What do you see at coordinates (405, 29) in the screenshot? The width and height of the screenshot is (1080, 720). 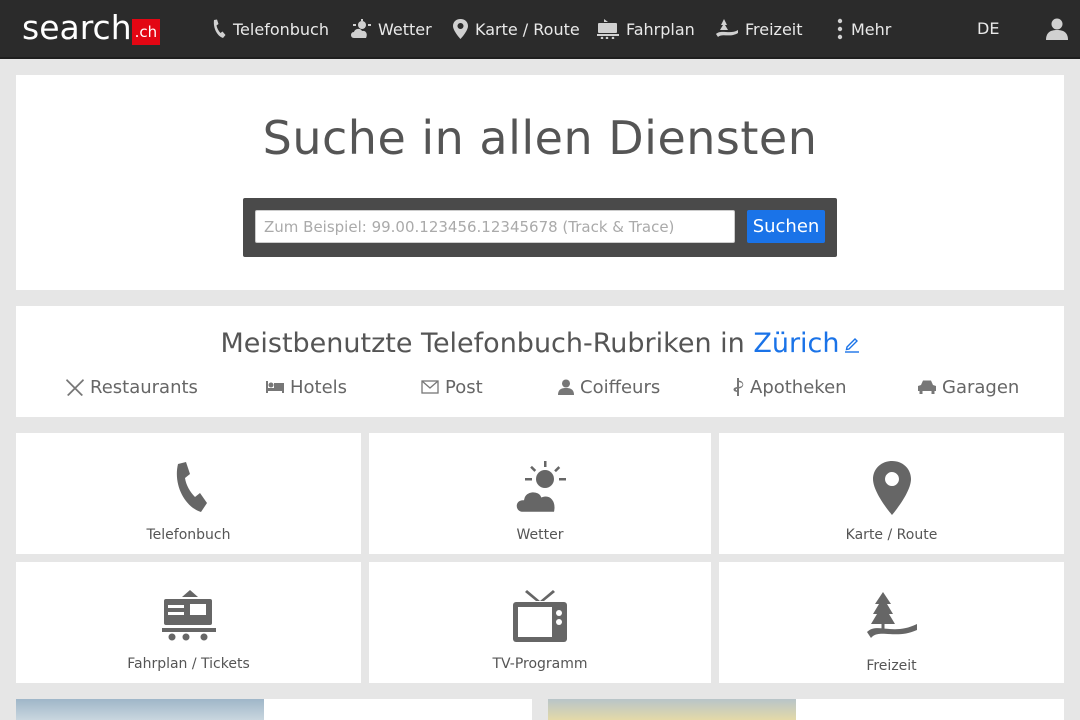 I see `nav-label: Wetter` at bounding box center [405, 29].